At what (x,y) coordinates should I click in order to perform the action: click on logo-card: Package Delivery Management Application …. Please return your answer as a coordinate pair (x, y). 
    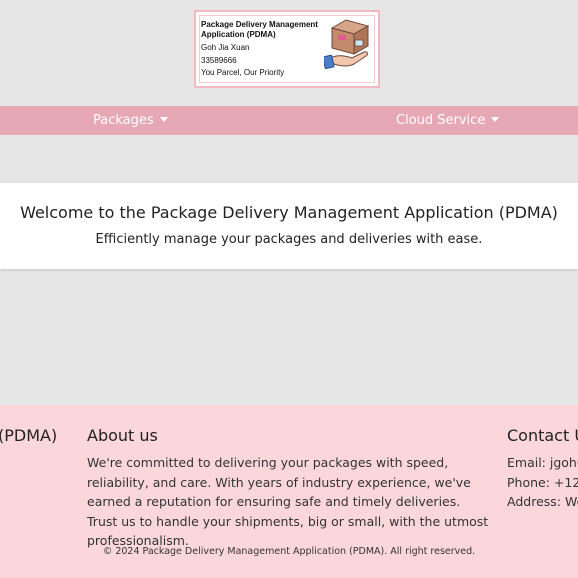
    Looking at the image, I should click on (287, 49).